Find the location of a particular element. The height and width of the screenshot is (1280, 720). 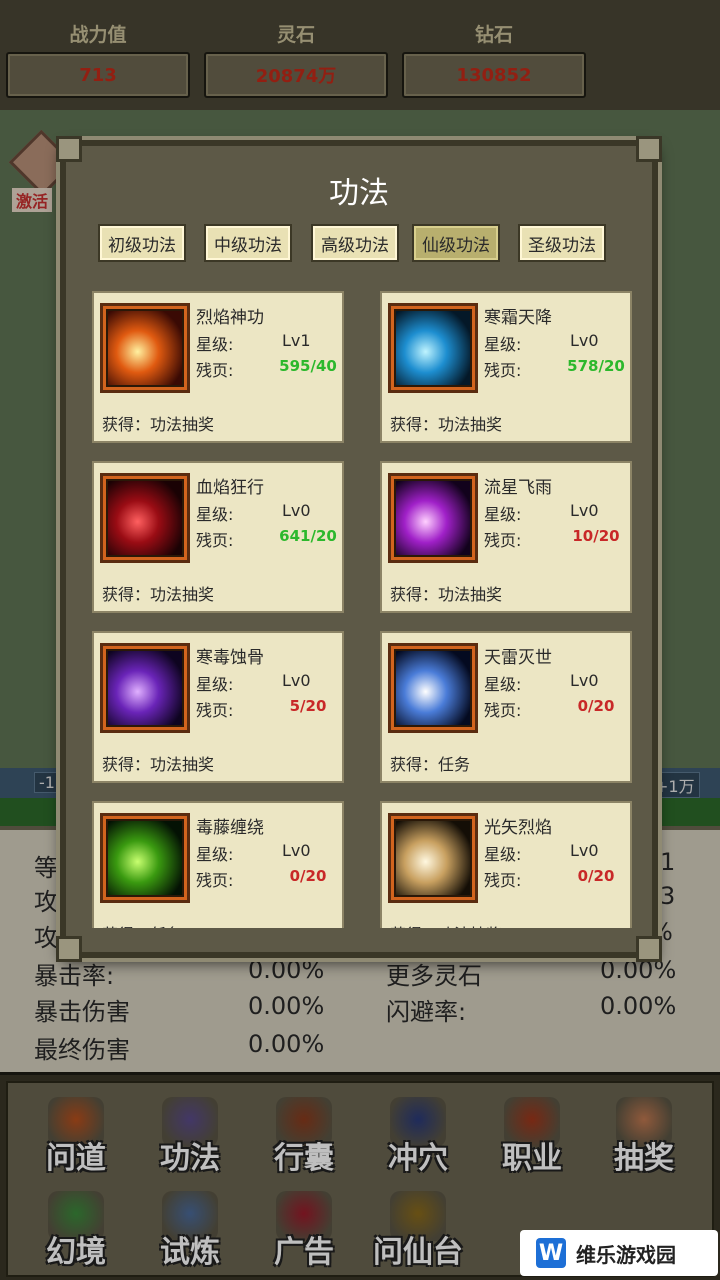

skill-card: 寒毒蚀骨星级: Lv0 残页: 5/20 获得：功法抽奖 is located at coordinates (218, 707).